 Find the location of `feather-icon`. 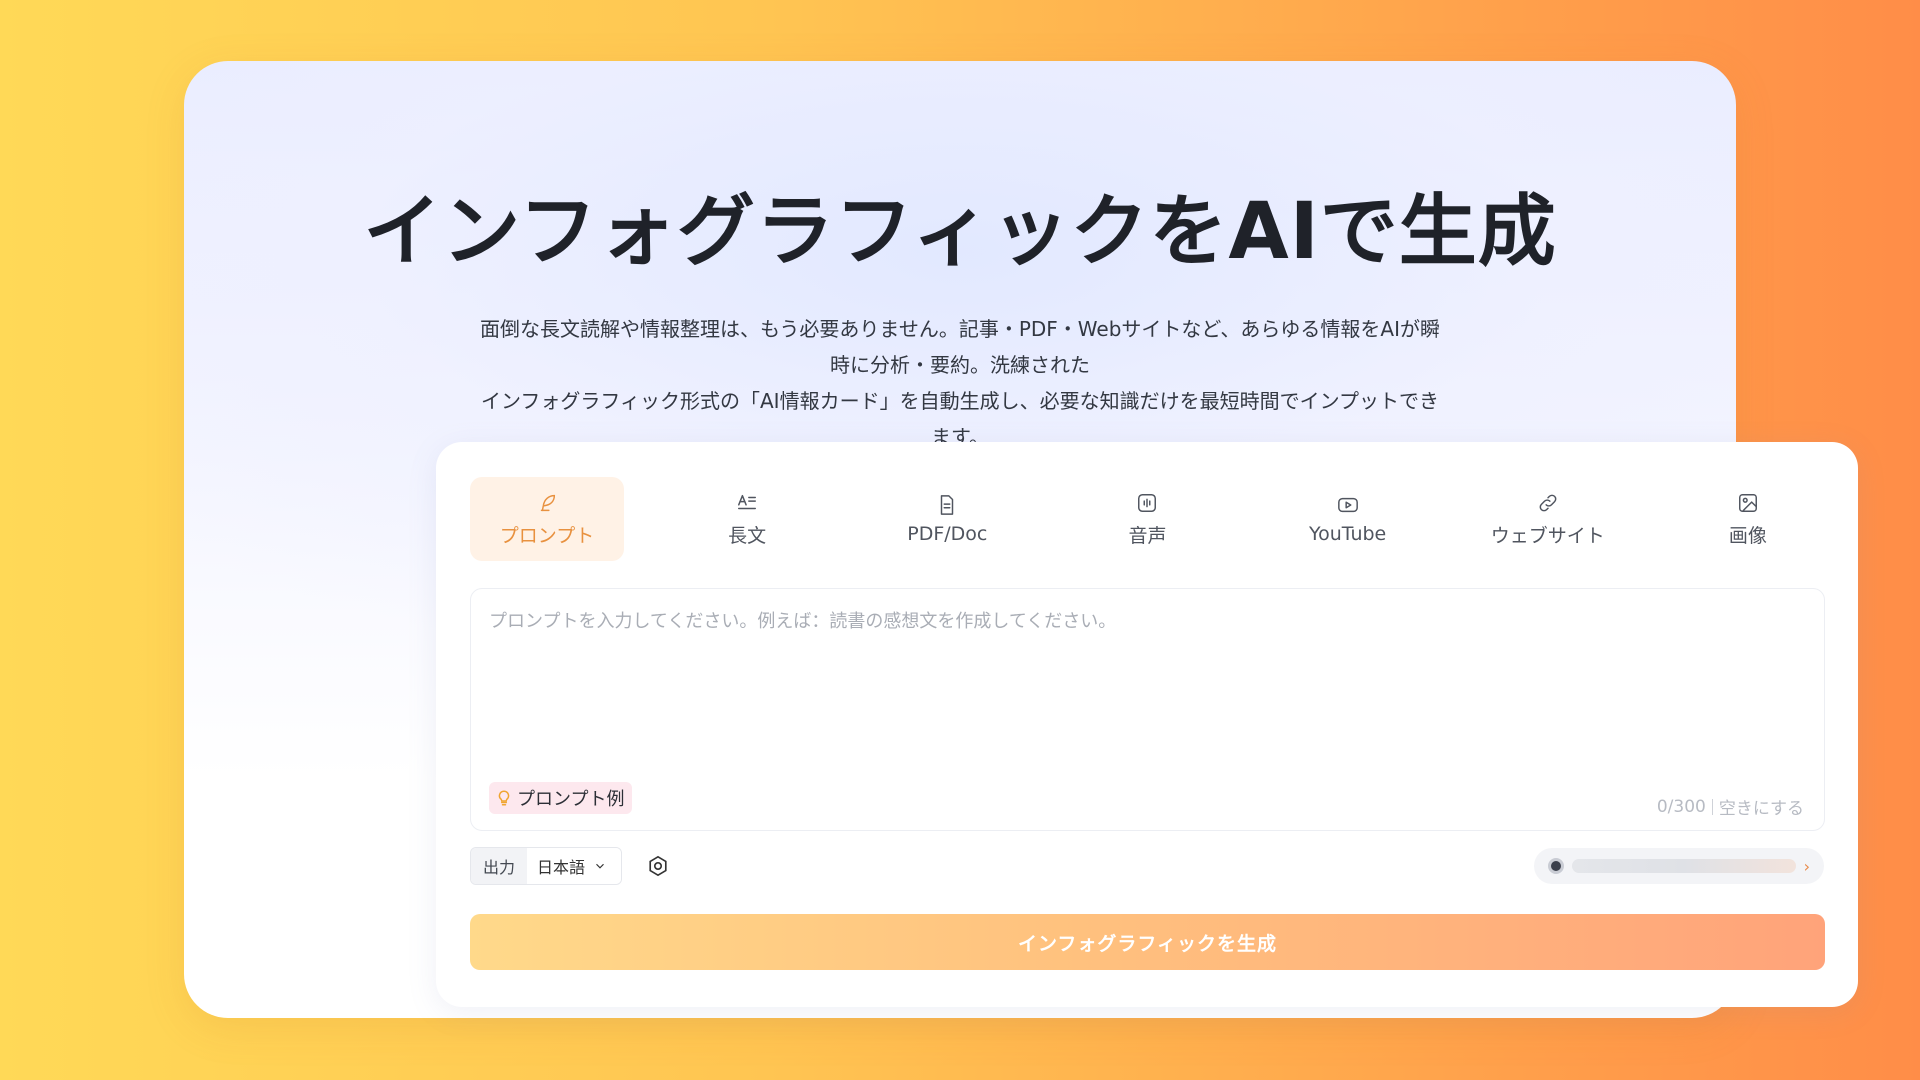

feather-icon is located at coordinates (547, 503).